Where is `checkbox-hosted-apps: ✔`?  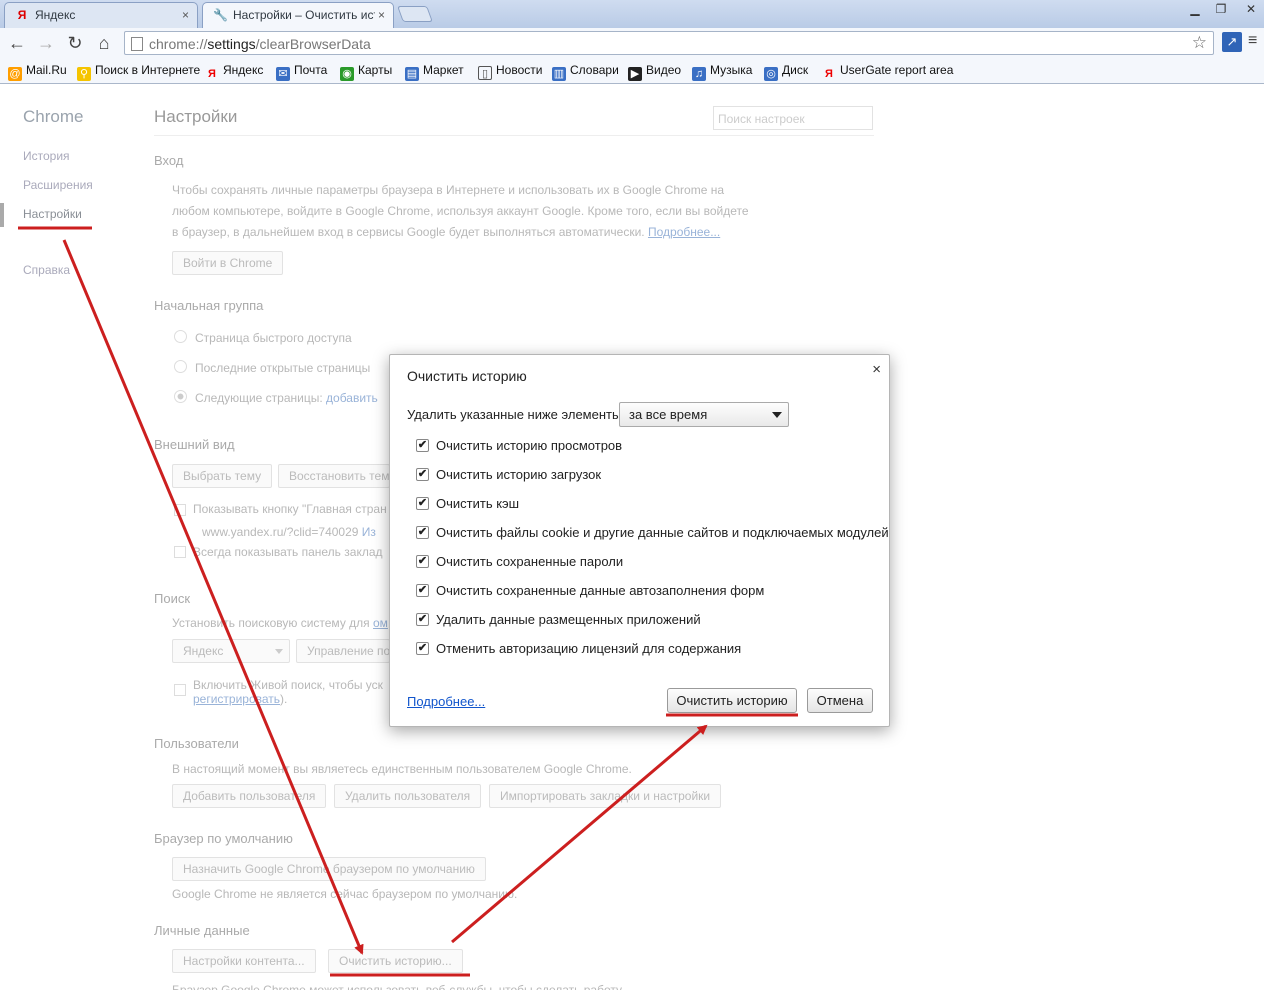
checkbox-hosted-apps: ✔ is located at coordinates (422, 619).